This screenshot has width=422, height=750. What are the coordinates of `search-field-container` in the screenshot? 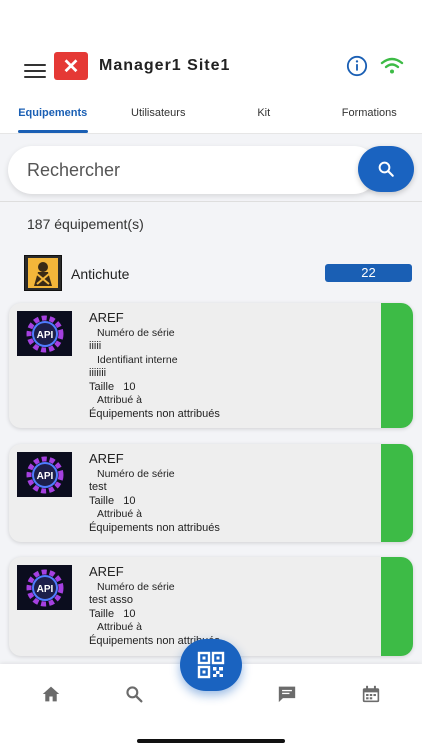 It's located at (193, 170).